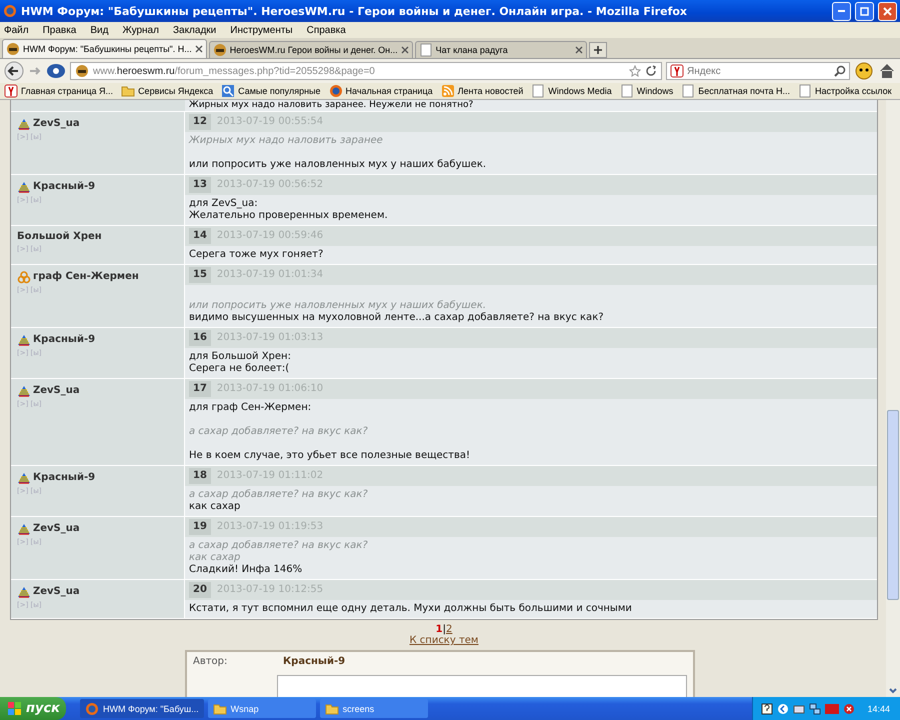 This screenshot has height=720, width=900. I want to click on post-number: 17, so click(200, 389).